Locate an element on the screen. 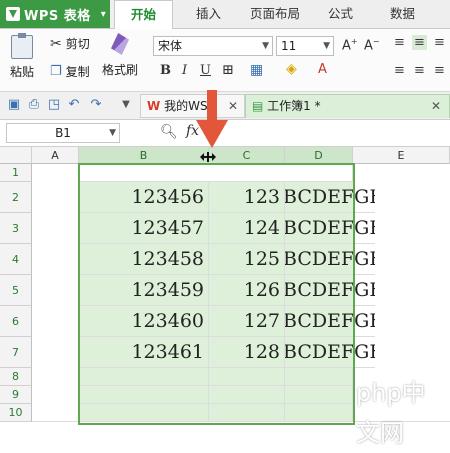 This screenshot has width=450, height=453. undo-icon: ↶ is located at coordinates (74, 105).